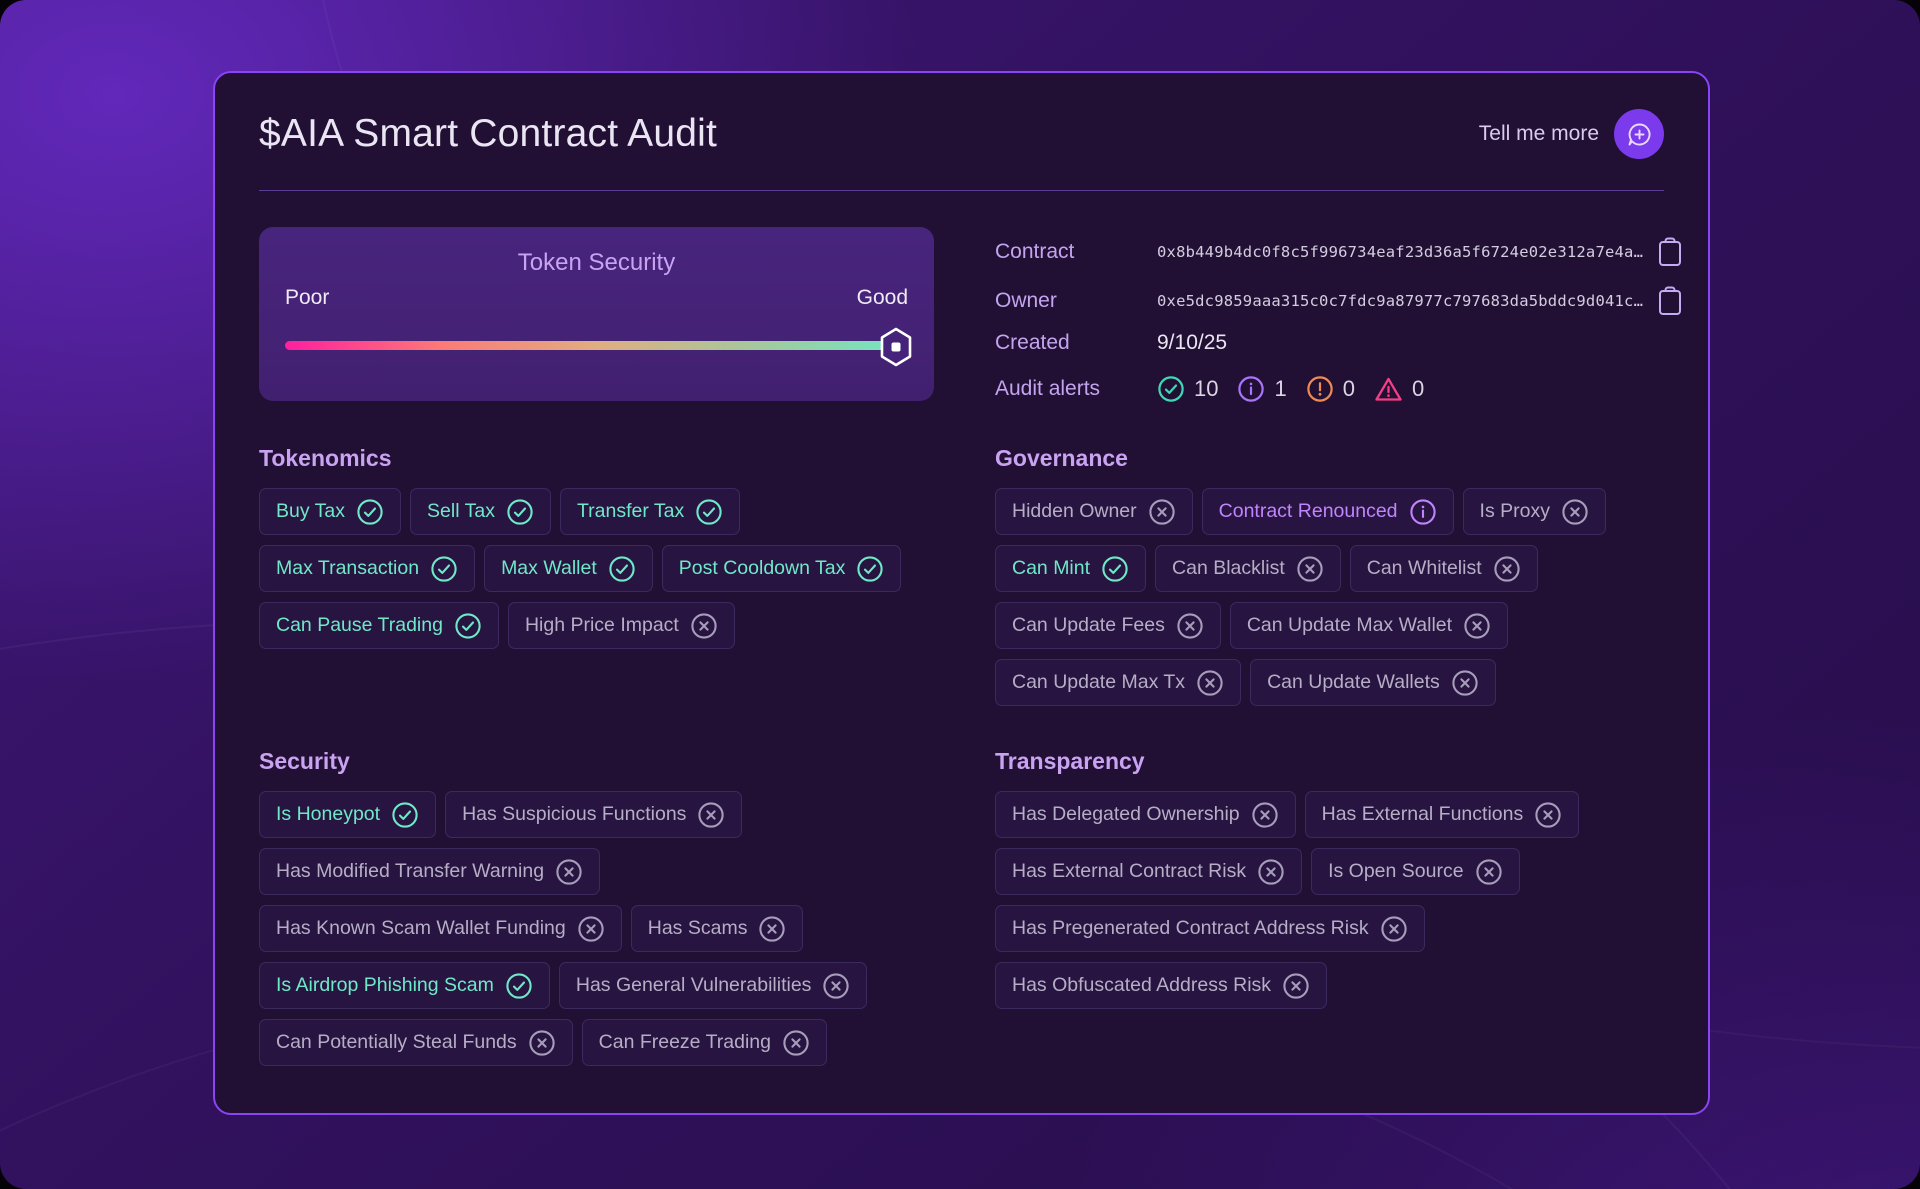 The width and height of the screenshot is (1920, 1189). What do you see at coordinates (713, 985) in the screenshot?
I see `tag-has-general-vulnerabilities: Has General Vulnerabilities` at bounding box center [713, 985].